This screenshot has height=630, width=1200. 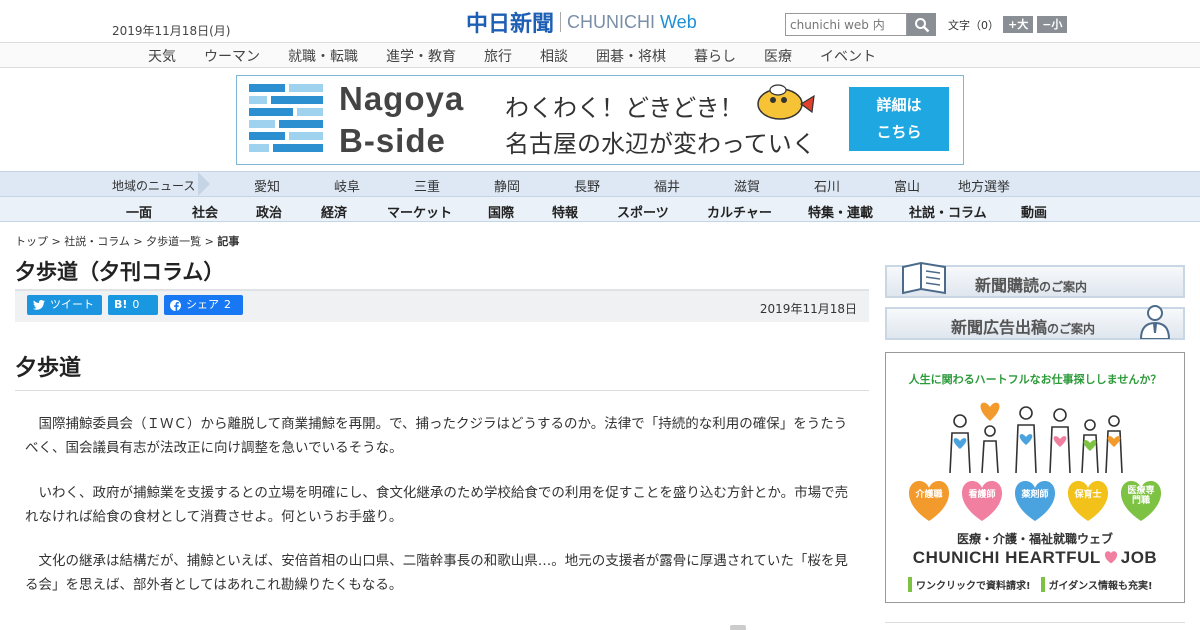 What do you see at coordinates (171, 31) in the screenshot?
I see `header-date: 2019年11月18日(月)` at bounding box center [171, 31].